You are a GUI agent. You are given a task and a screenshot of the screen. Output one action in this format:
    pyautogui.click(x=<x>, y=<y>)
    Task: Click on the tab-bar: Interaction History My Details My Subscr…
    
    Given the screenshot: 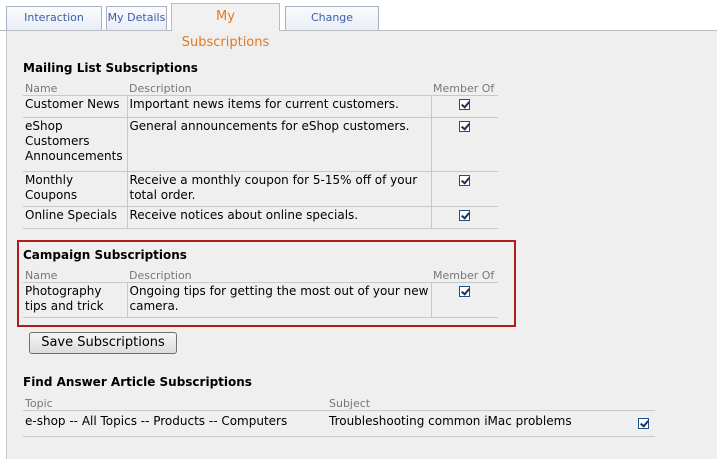 What is the action you would take?
    pyautogui.click(x=358, y=25)
    